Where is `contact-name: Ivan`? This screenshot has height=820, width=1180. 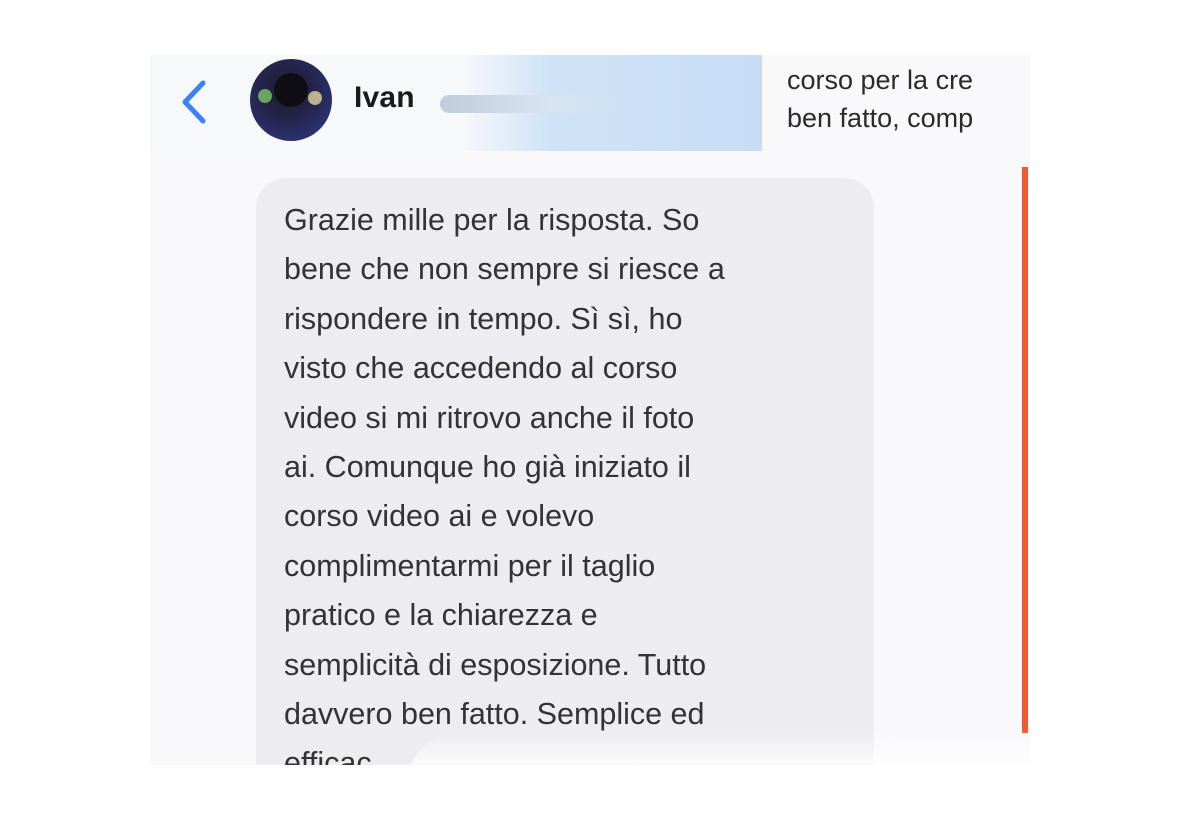
contact-name: Ivan is located at coordinates (384, 98).